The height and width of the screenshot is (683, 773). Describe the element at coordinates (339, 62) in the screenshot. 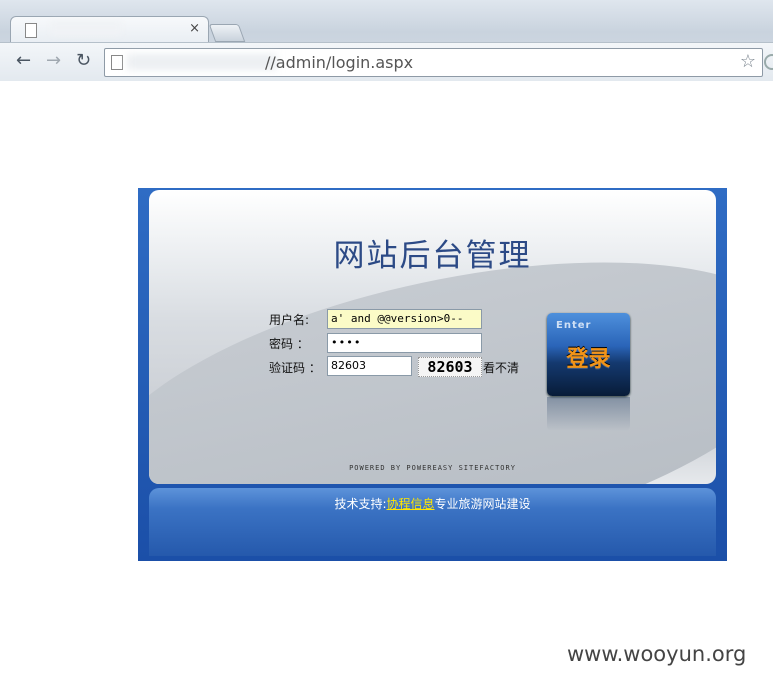

I see `url-text: //admin/login.aspx` at that location.